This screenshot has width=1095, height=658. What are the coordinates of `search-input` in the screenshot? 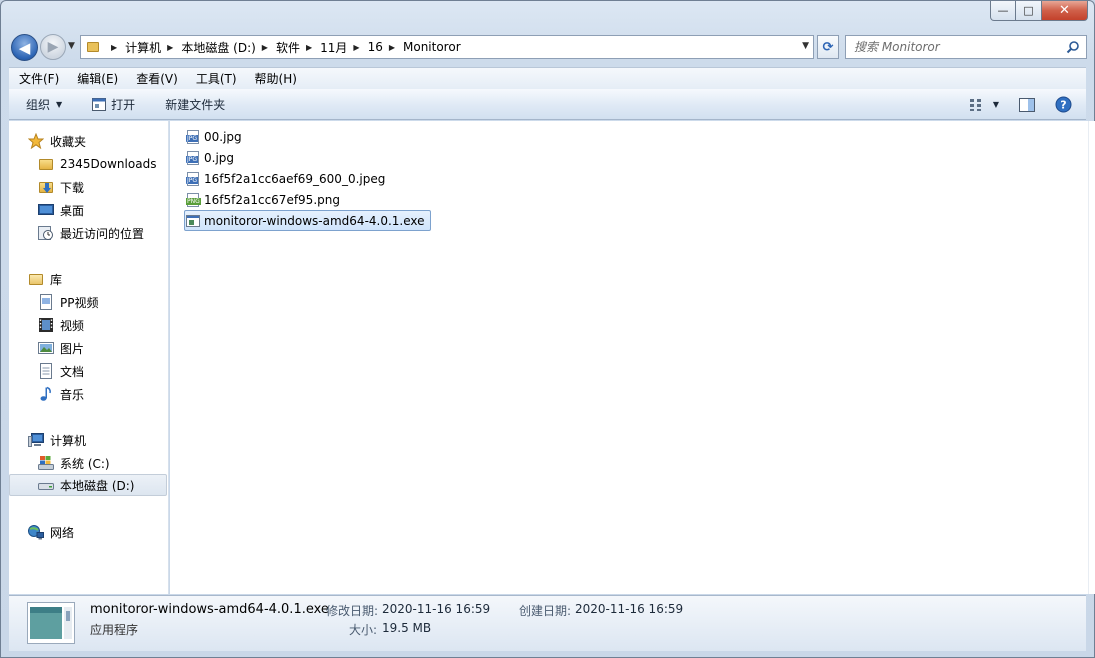 It's located at (954, 47).